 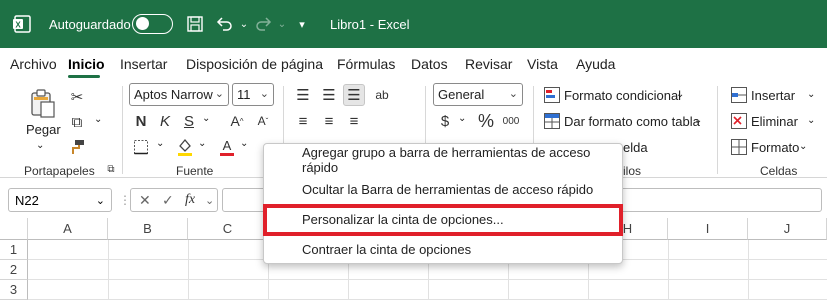 What do you see at coordinates (773, 95) in the screenshot?
I see `insert-cells-button: Insertar` at bounding box center [773, 95].